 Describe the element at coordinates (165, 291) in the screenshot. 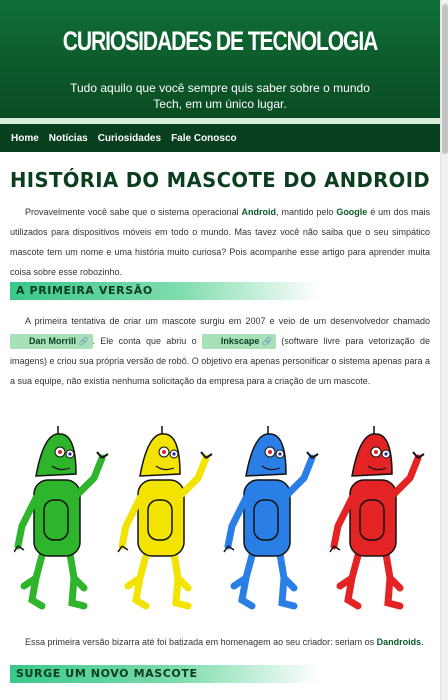

I see `section-heading-primeira-versao: A primeira versão` at that location.